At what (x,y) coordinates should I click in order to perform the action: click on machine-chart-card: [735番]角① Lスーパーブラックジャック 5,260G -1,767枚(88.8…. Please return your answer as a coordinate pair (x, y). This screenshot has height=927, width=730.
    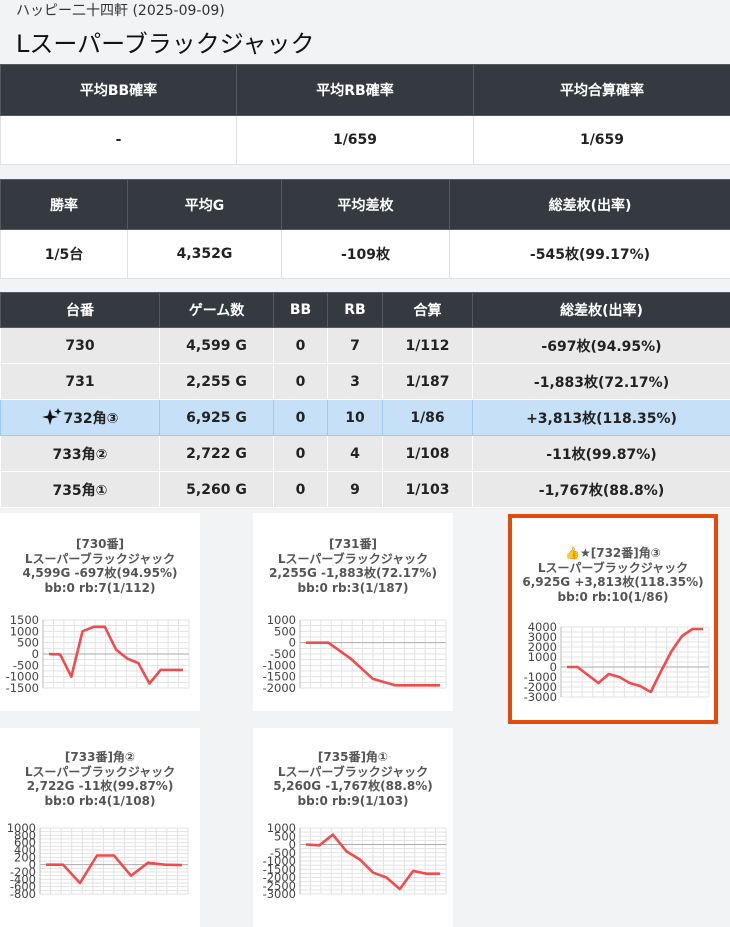
    Looking at the image, I should click on (353, 827).